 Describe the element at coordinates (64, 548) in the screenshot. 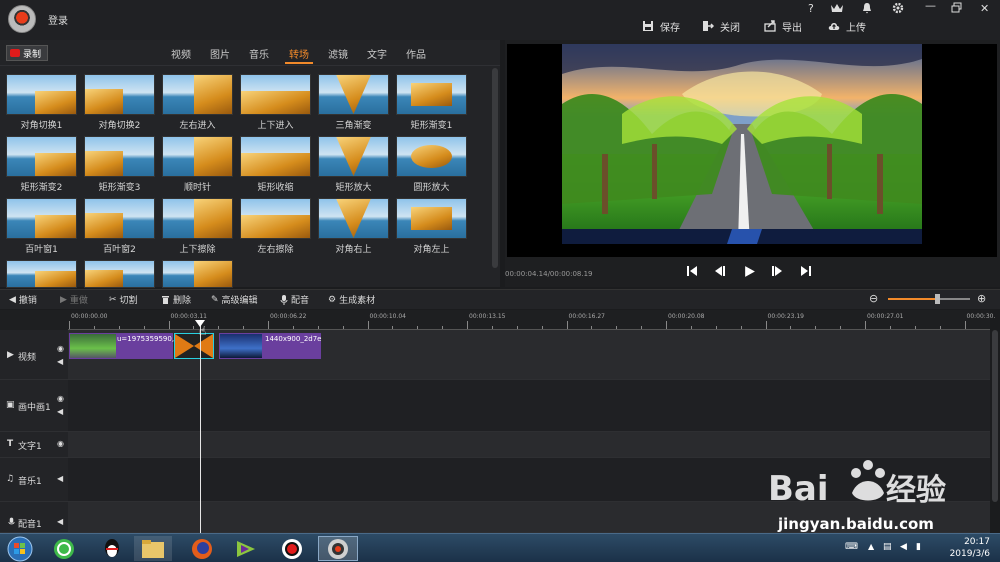

I see `taskbar-360-browser` at that location.